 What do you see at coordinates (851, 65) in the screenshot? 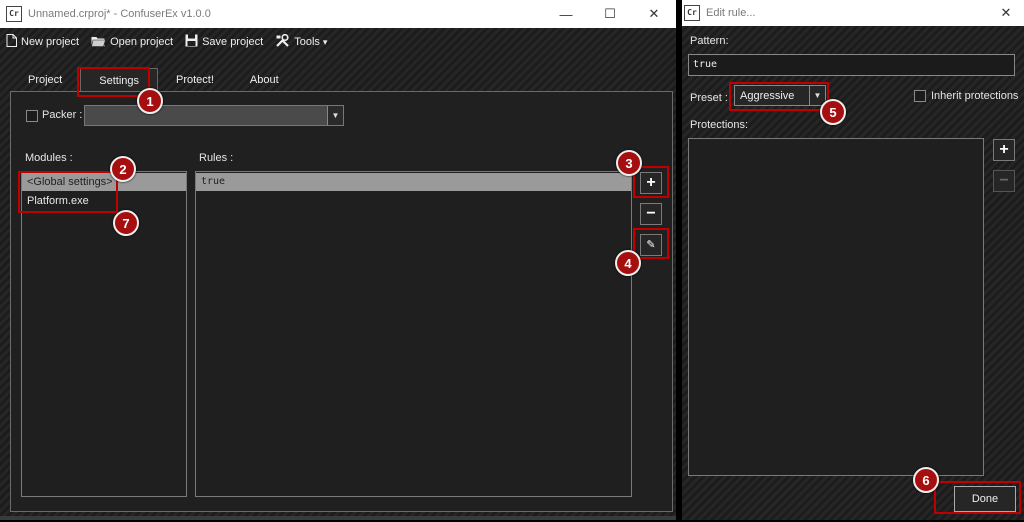
I see `pattern-input: true` at bounding box center [851, 65].